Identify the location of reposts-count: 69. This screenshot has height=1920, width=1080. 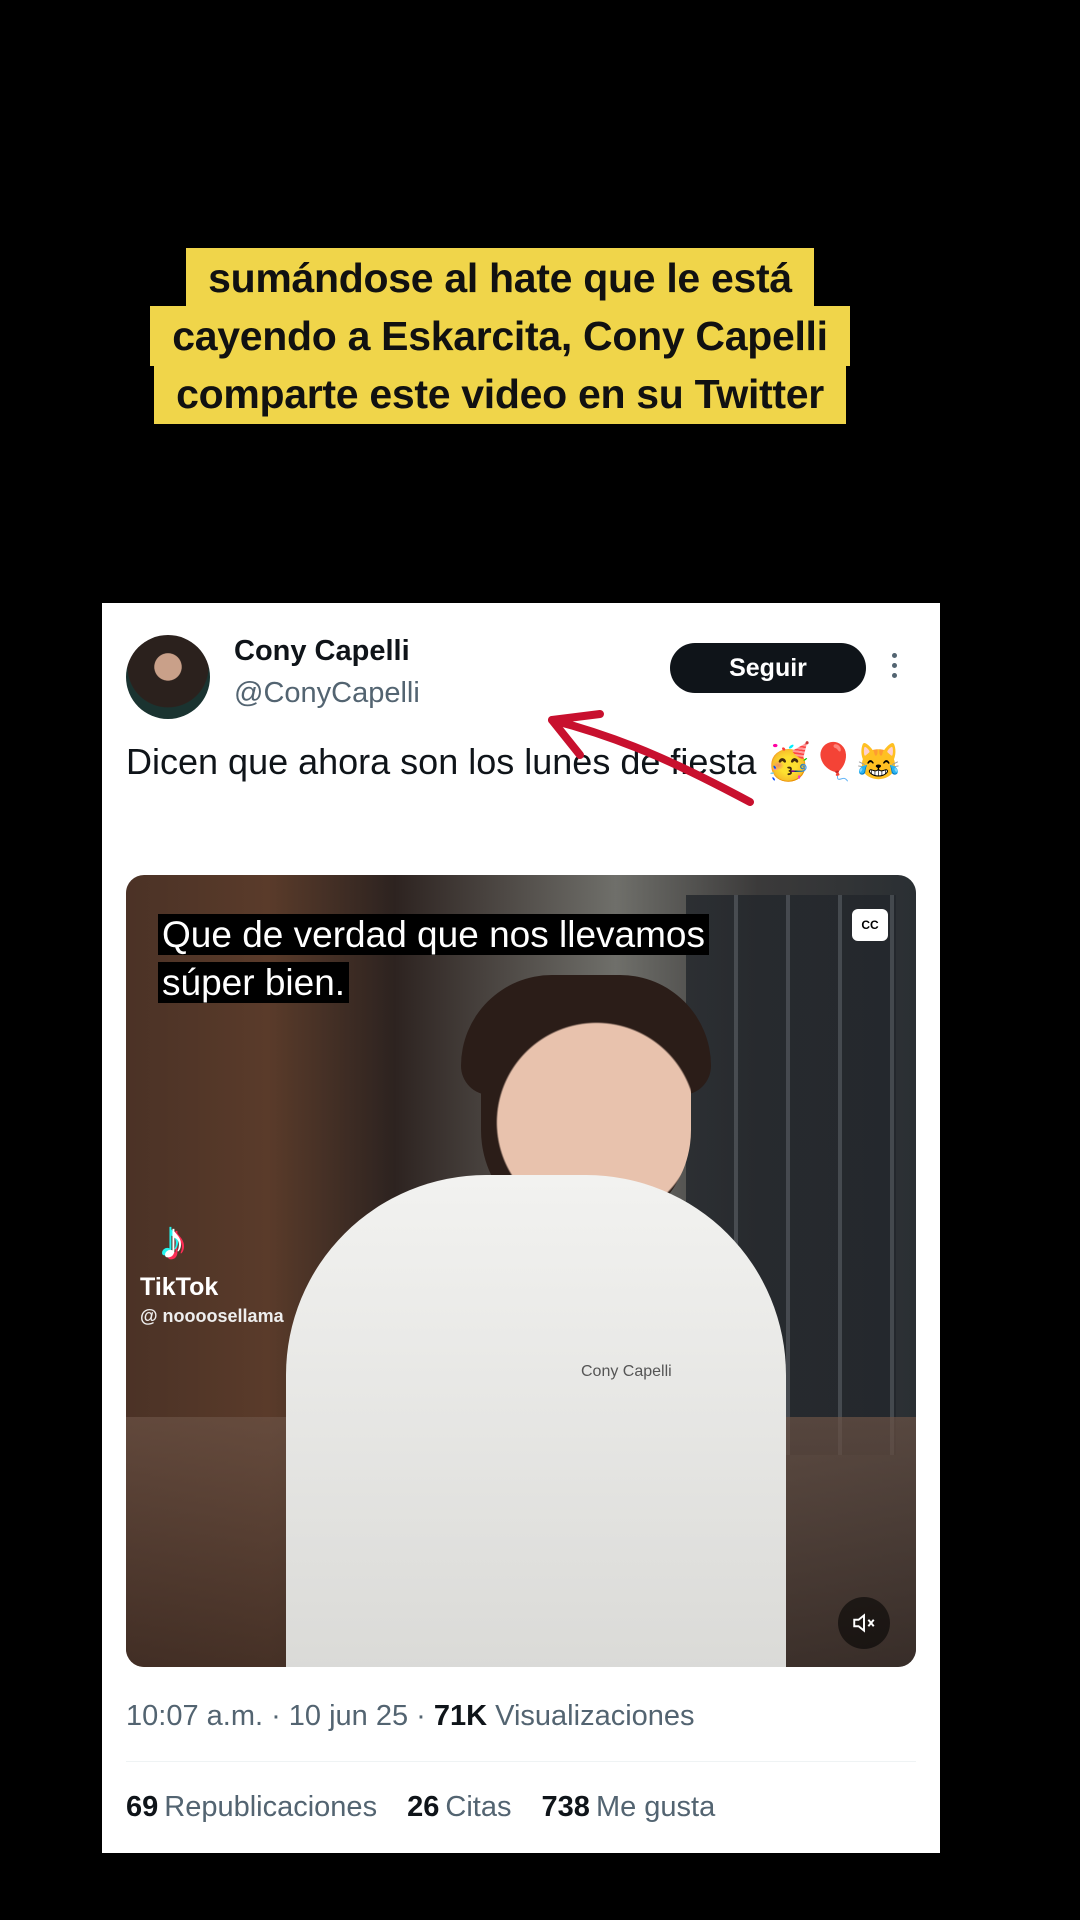
(142, 1807).